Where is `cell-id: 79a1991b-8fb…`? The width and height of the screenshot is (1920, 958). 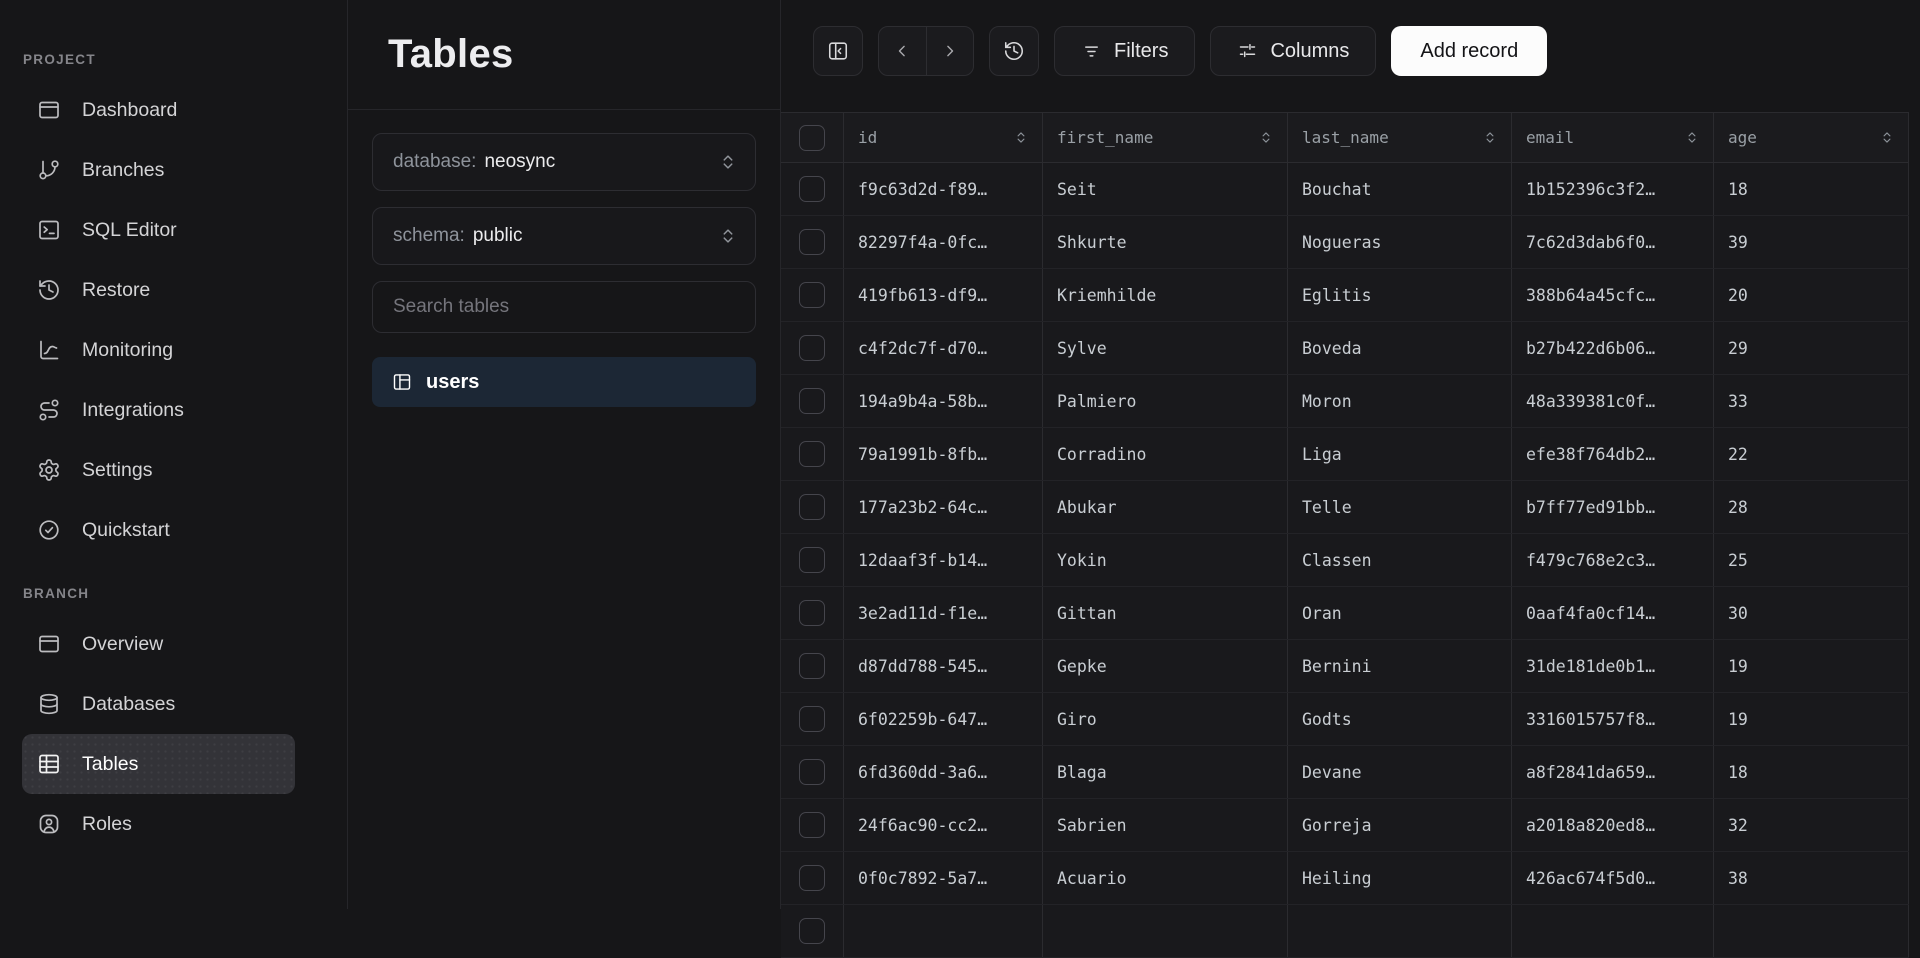
cell-id: 79a1991b-8fb… is located at coordinates (943, 454).